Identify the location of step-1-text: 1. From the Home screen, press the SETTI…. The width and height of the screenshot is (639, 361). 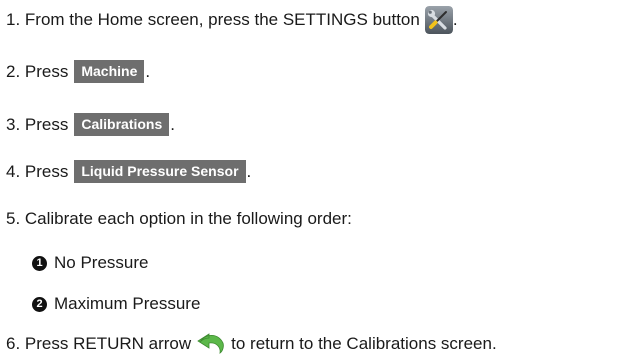
(213, 19).